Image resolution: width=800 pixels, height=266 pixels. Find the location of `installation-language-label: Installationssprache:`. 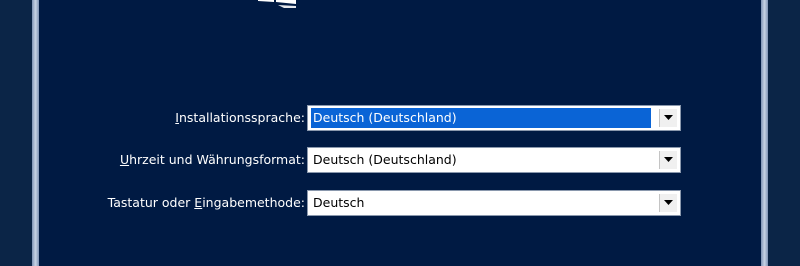

installation-language-label: Installationssprache: is located at coordinates (240, 117).